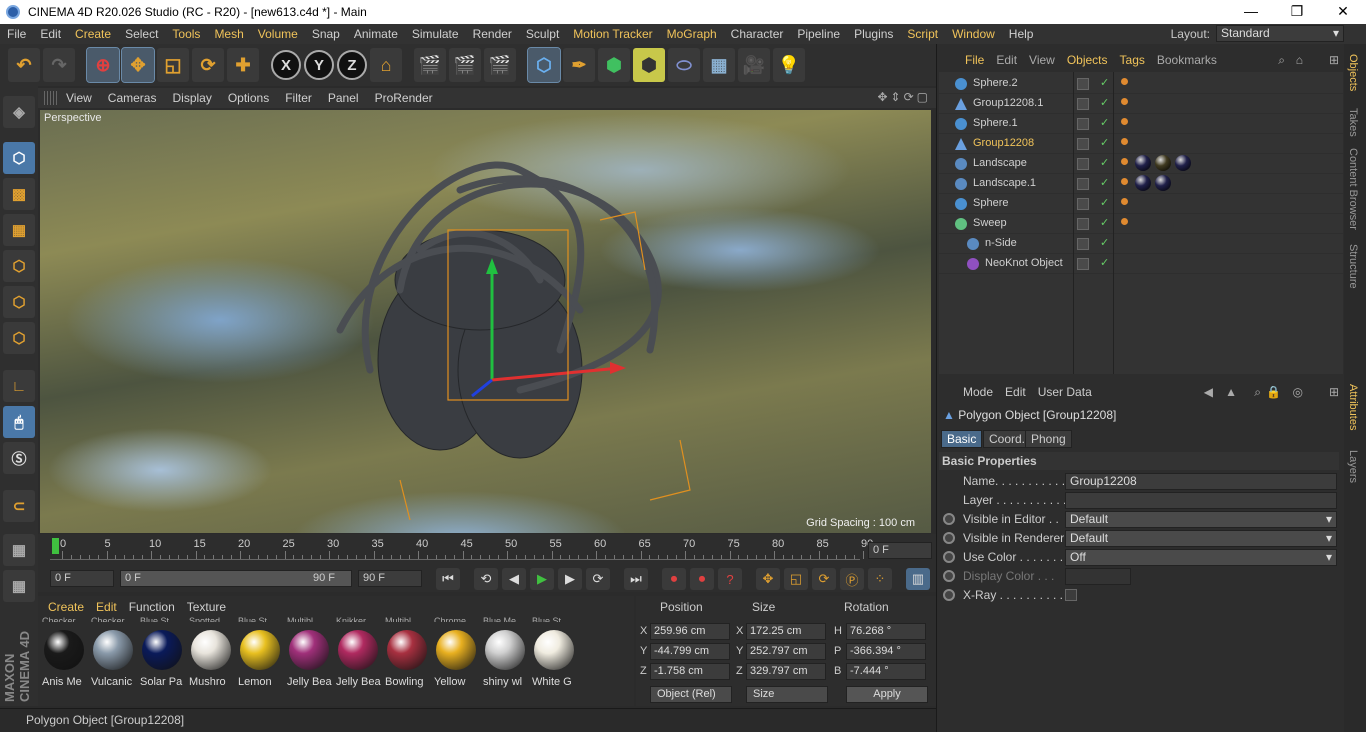 The image size is (1366, 732). What do you see at coordinates (542, 579) in the screenshot?
I see `play-icon: ▶` at bounding box center [542, 579].